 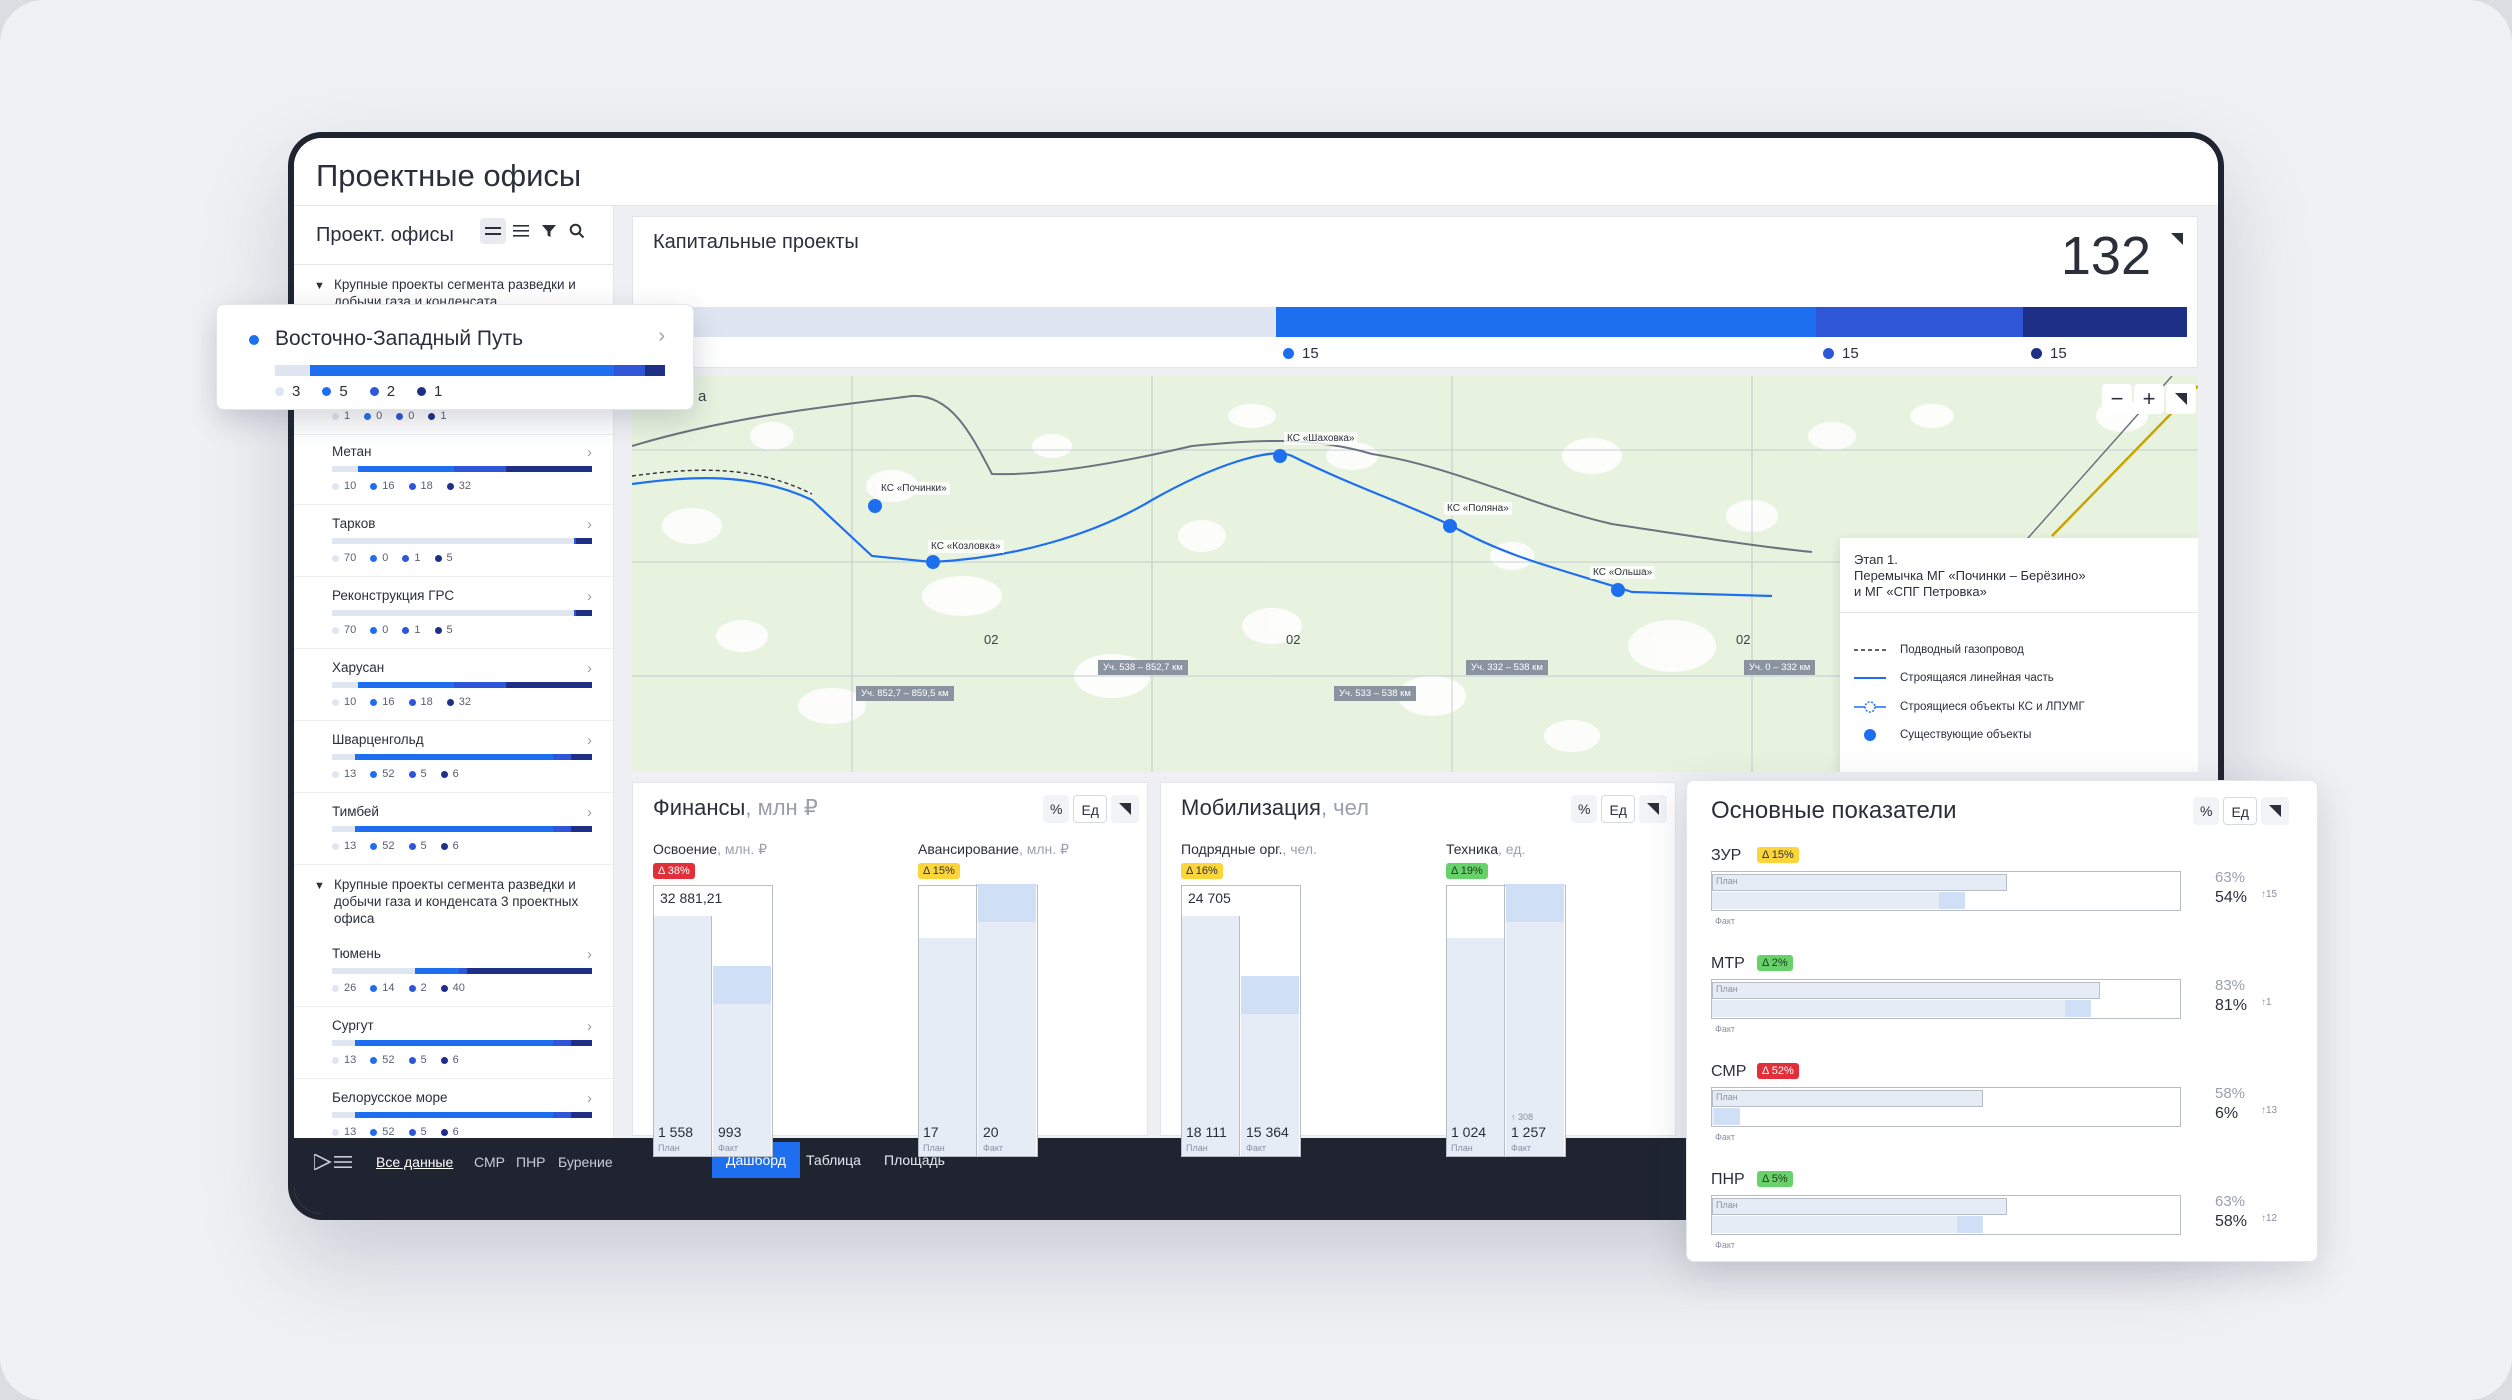 I want to click on item-legend: 70 0 1 5, so click(x=399, y=558).